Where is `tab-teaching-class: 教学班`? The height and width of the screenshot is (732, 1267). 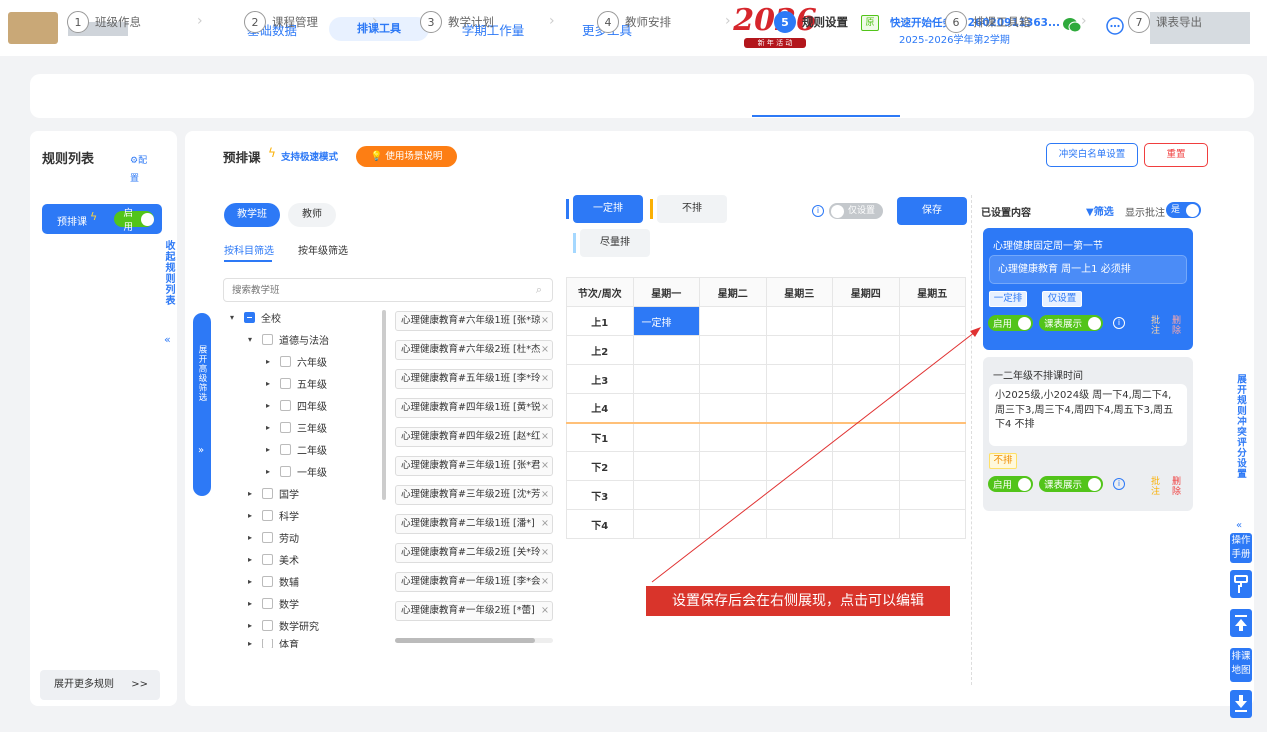
tab-teaching-class: 教学班 is located at coordinates (252, 215).